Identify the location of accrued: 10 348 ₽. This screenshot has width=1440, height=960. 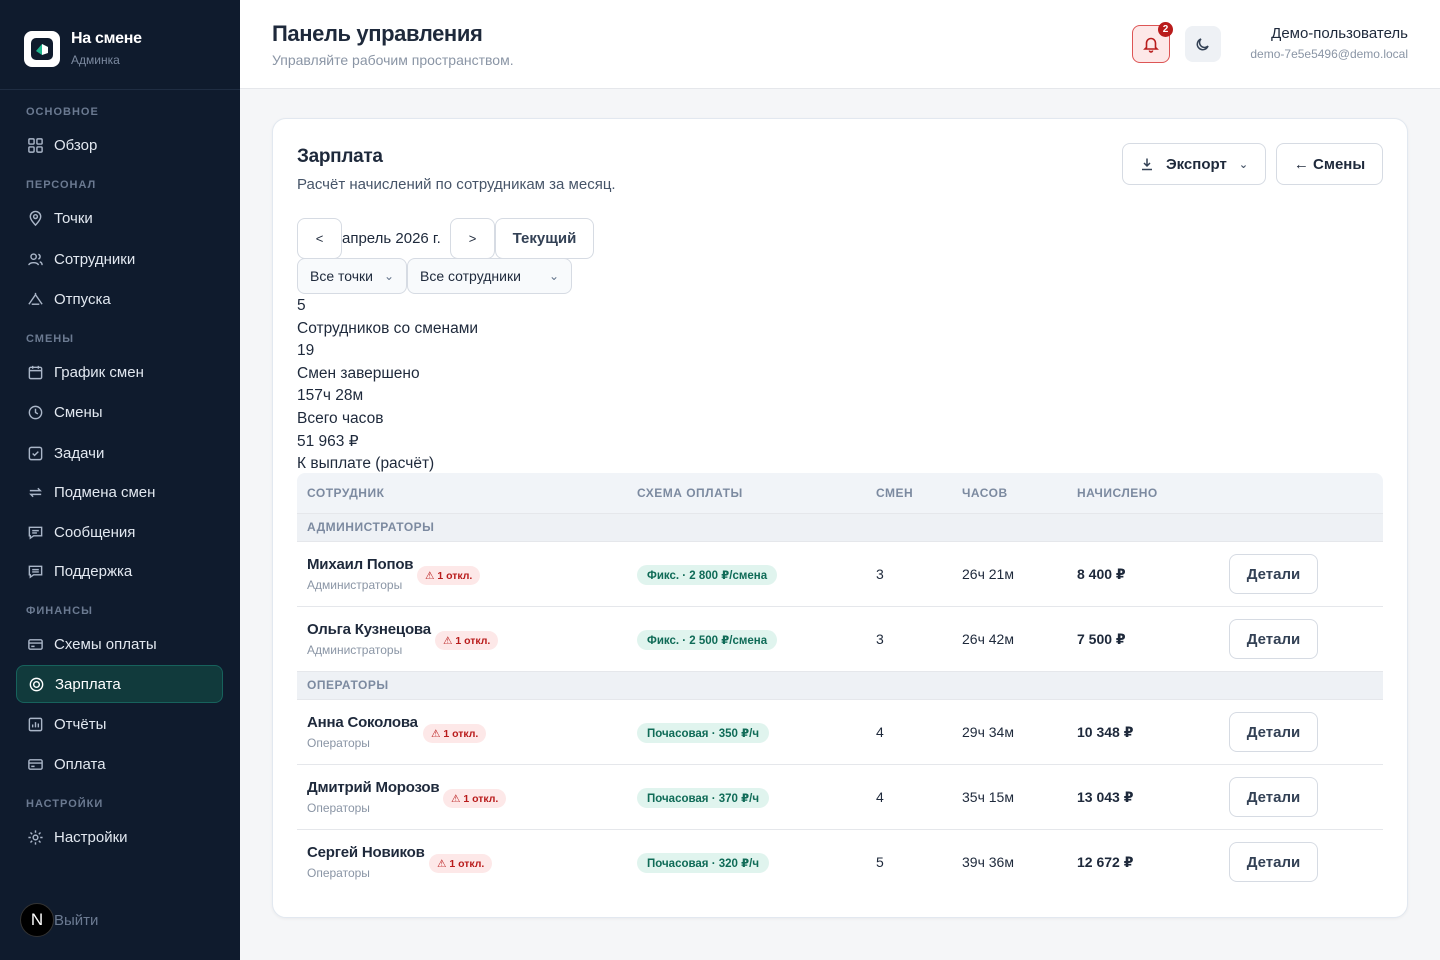
(1105, 732).